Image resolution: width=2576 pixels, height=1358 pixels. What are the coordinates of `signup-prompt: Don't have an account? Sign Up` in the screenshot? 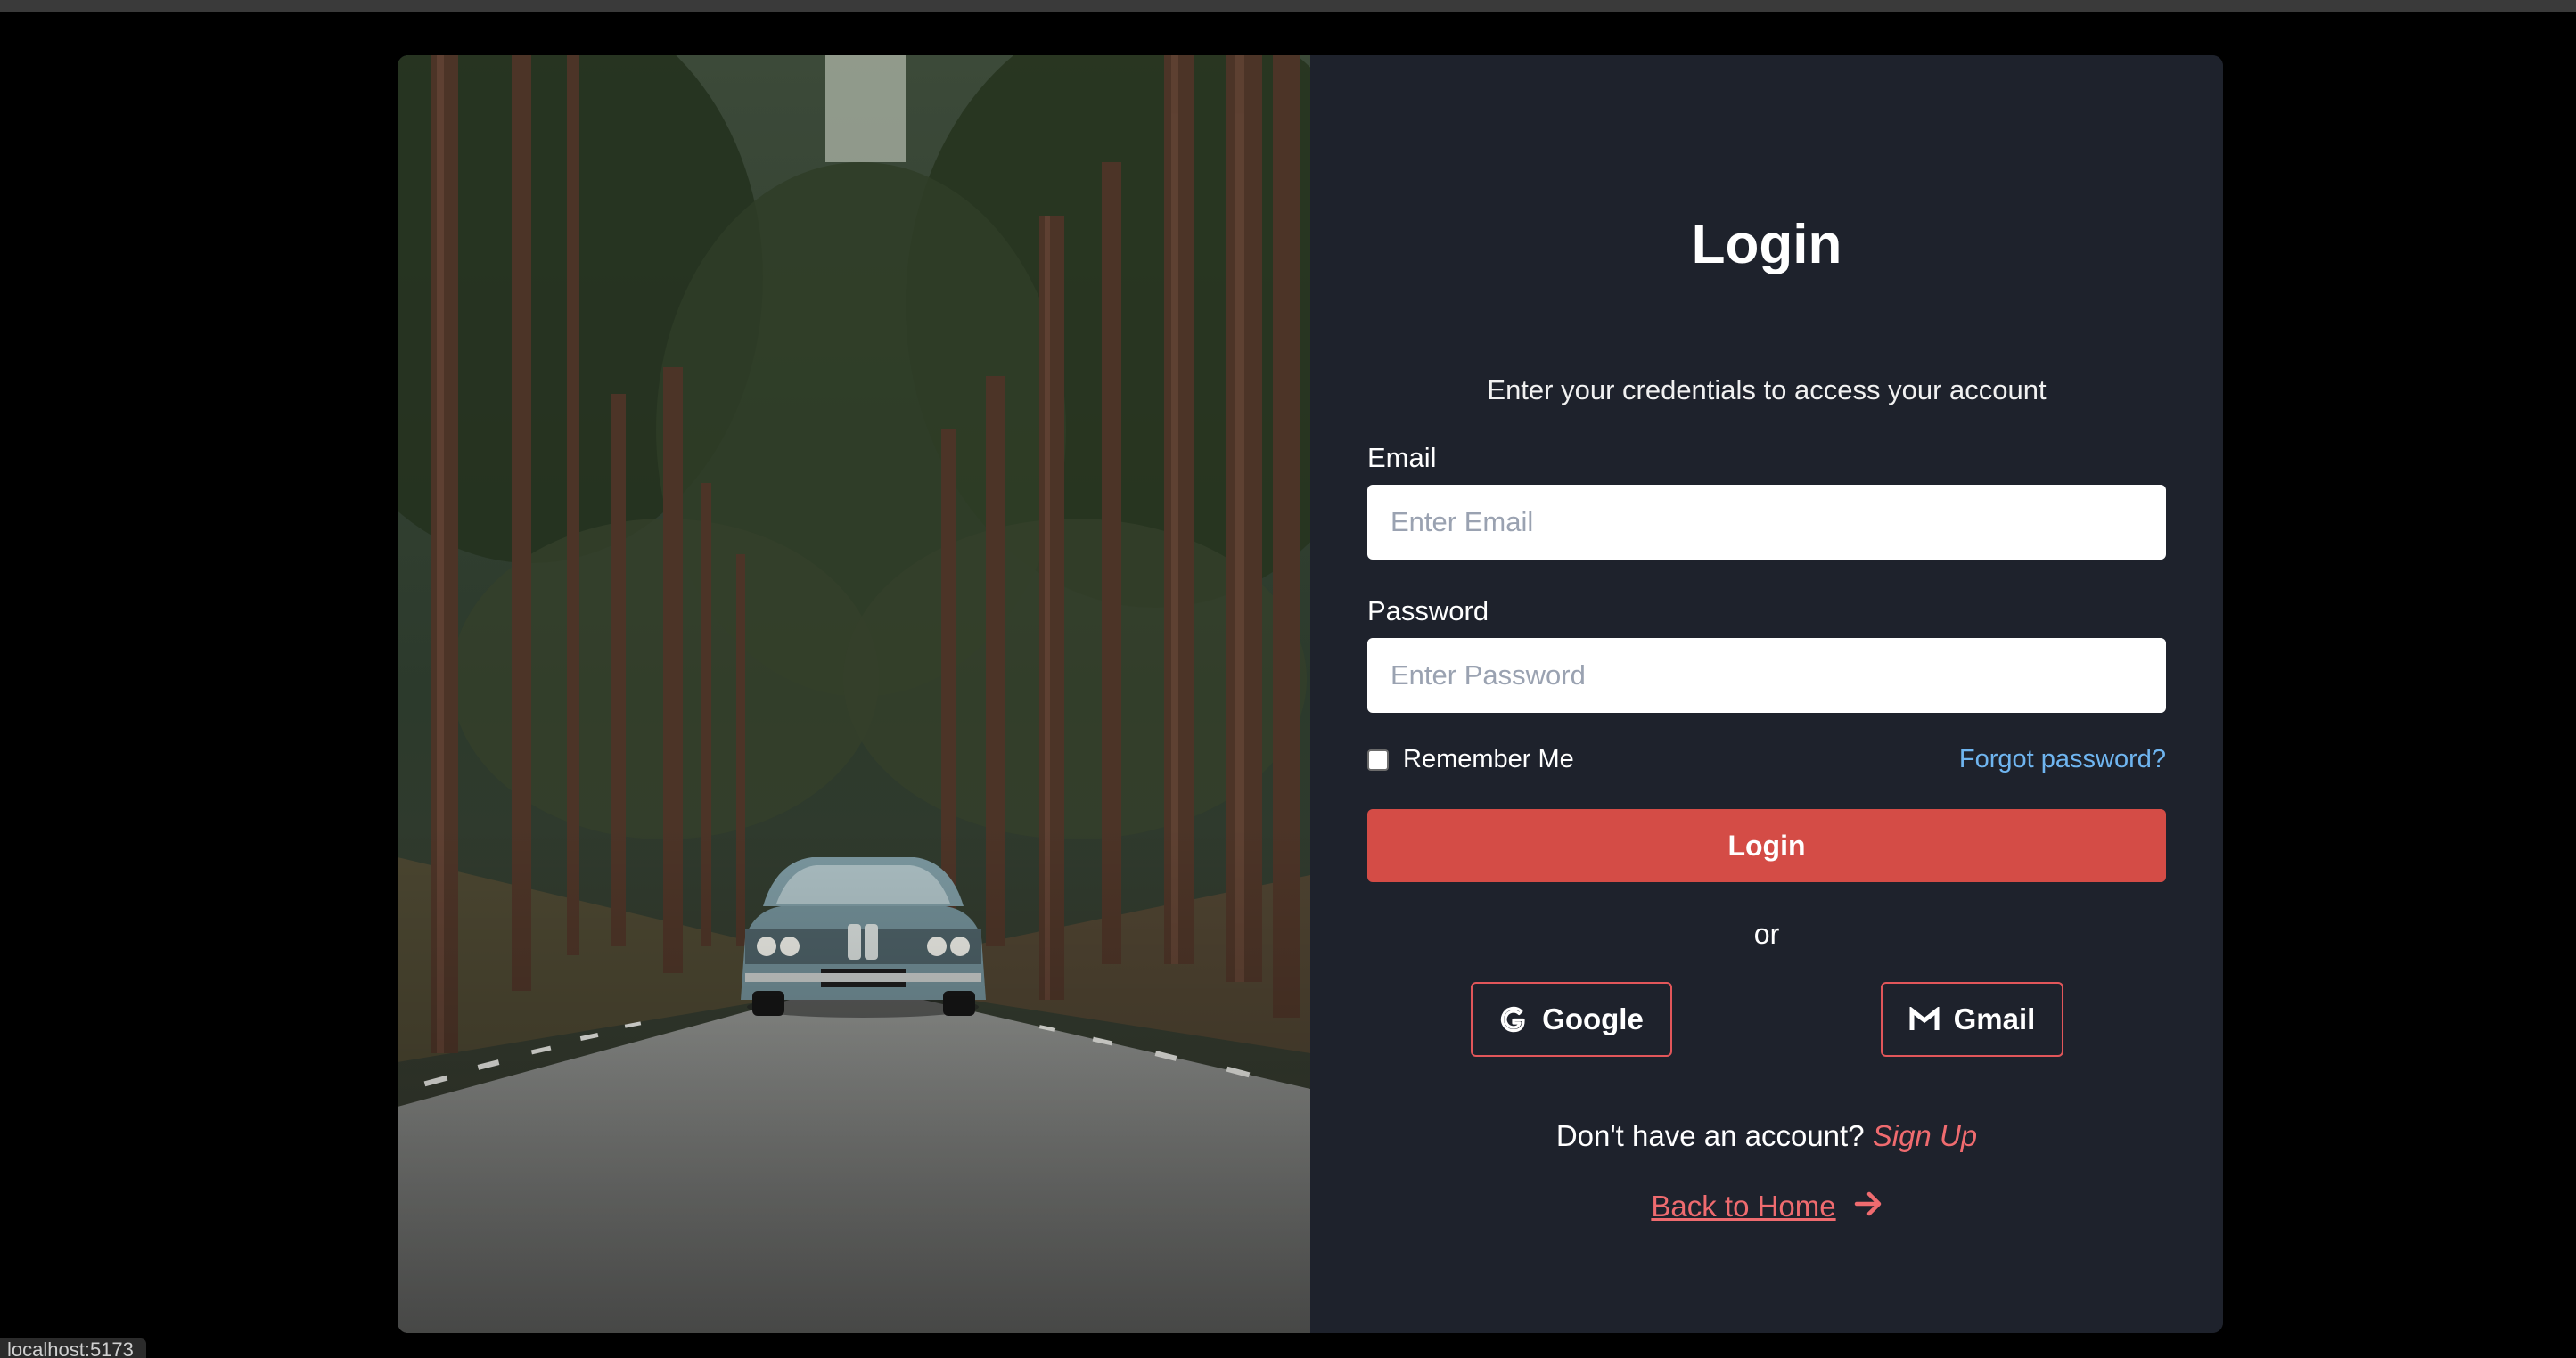 It's located at (1767, 1135).